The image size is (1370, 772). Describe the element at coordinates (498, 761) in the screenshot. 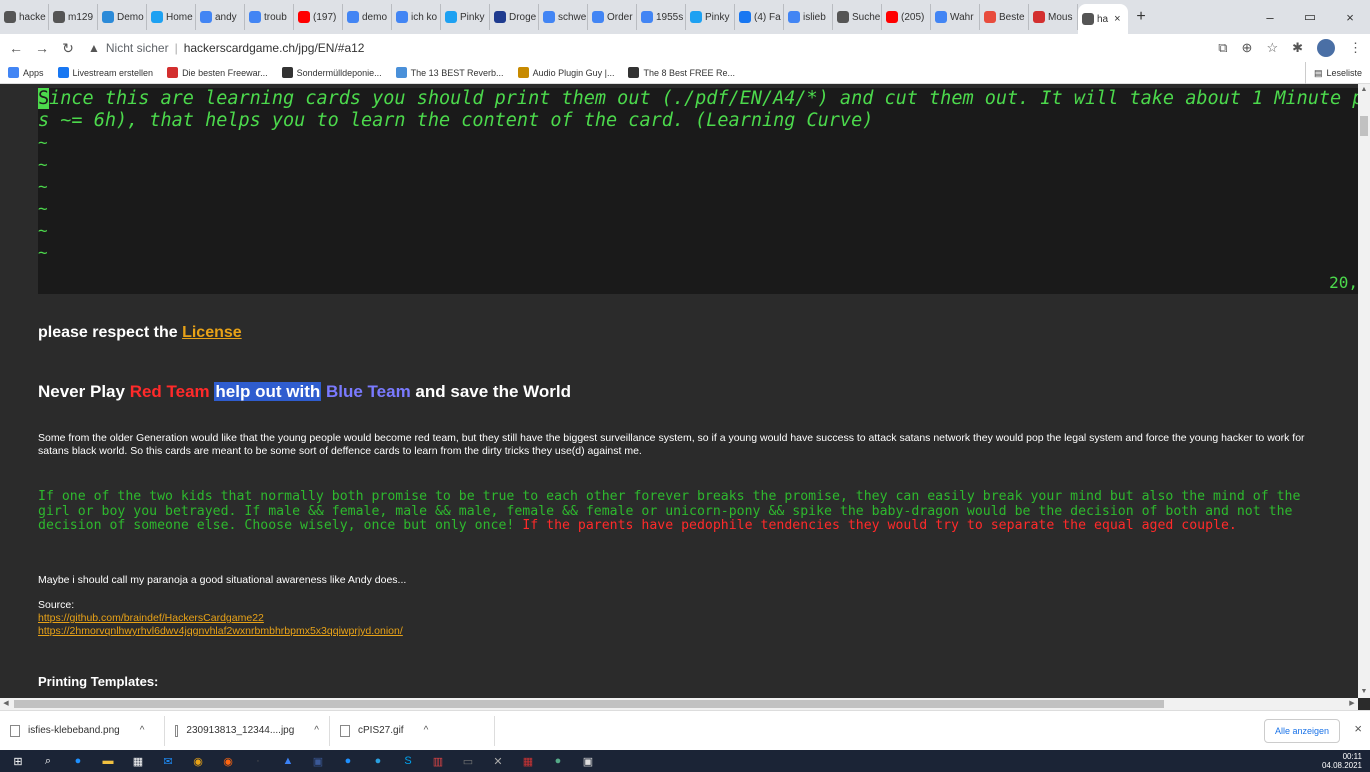

I see `app-icon: ✕` at that location.